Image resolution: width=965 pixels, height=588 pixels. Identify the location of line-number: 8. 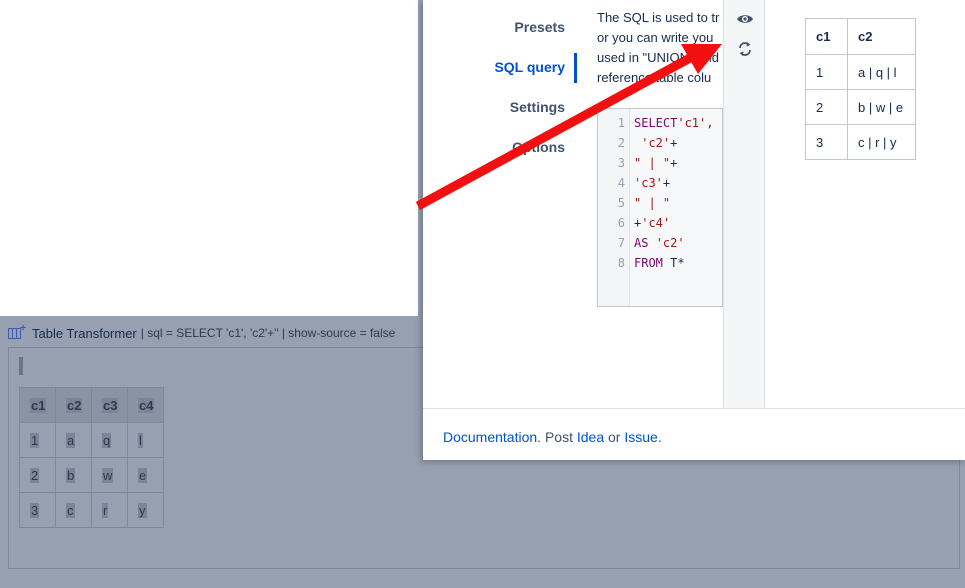
(621, 263).